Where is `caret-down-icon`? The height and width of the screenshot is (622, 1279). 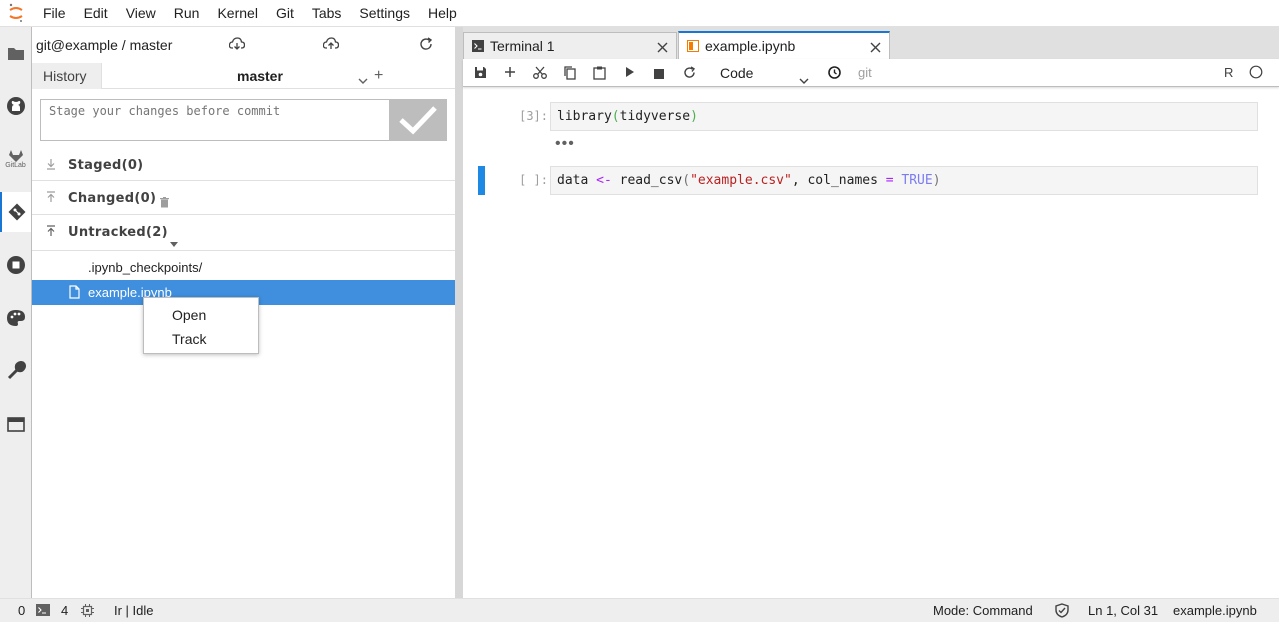 caret-down-icon is located at coordinates (174, 242).